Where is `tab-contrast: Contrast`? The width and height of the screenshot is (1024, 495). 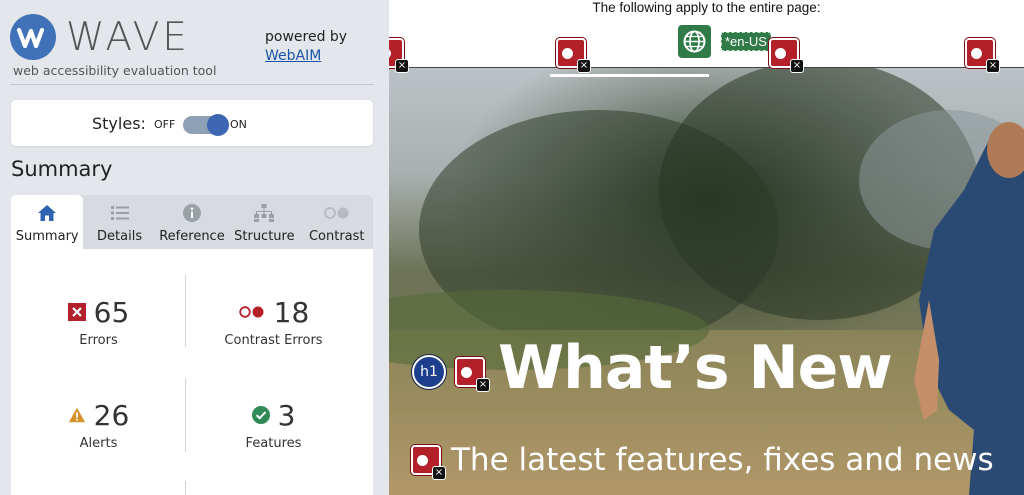 tab-contrast: Contrast is located at coordinates (337, 222).